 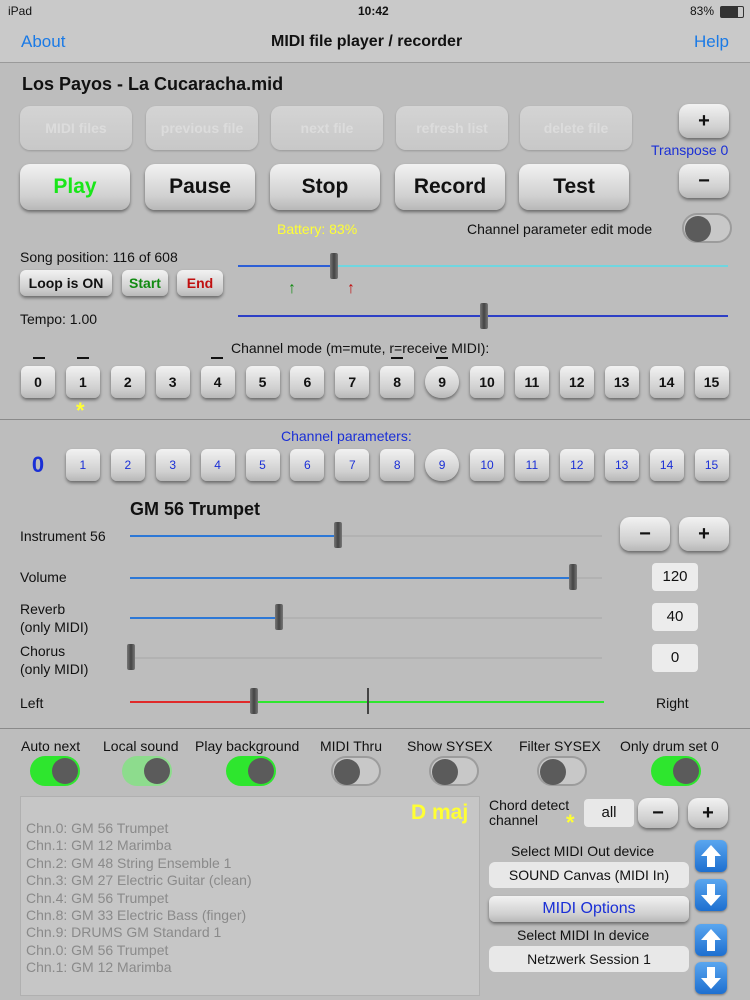 What do you see at coordinates (195, 509) in the screenshot?
I see `instrument-name: GM 56 Trumpet` at bounding box center [195, 509].